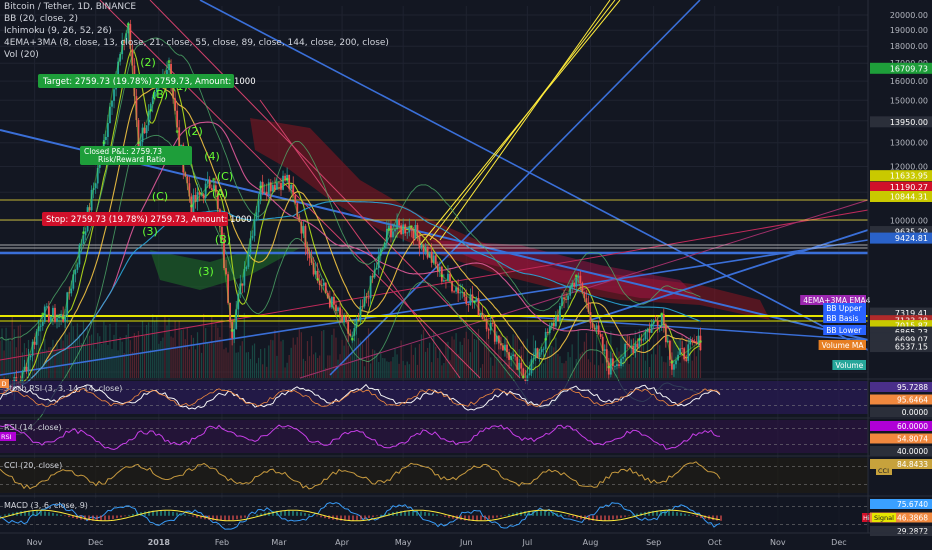 The image size is (932, 550). I want to click on pane-axis-label: 54.8074, so click(912, 439).